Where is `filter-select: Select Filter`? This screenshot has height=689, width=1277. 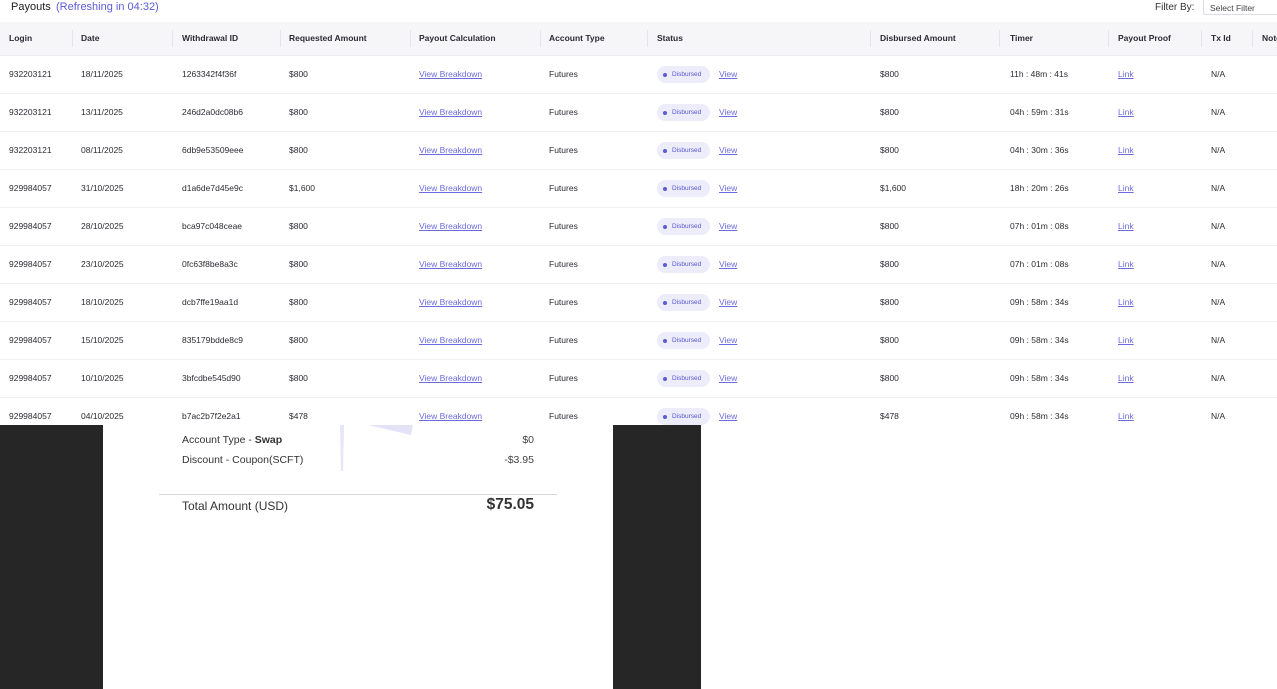
filter-select: Select Filter is located at coordinates (1240, 7).